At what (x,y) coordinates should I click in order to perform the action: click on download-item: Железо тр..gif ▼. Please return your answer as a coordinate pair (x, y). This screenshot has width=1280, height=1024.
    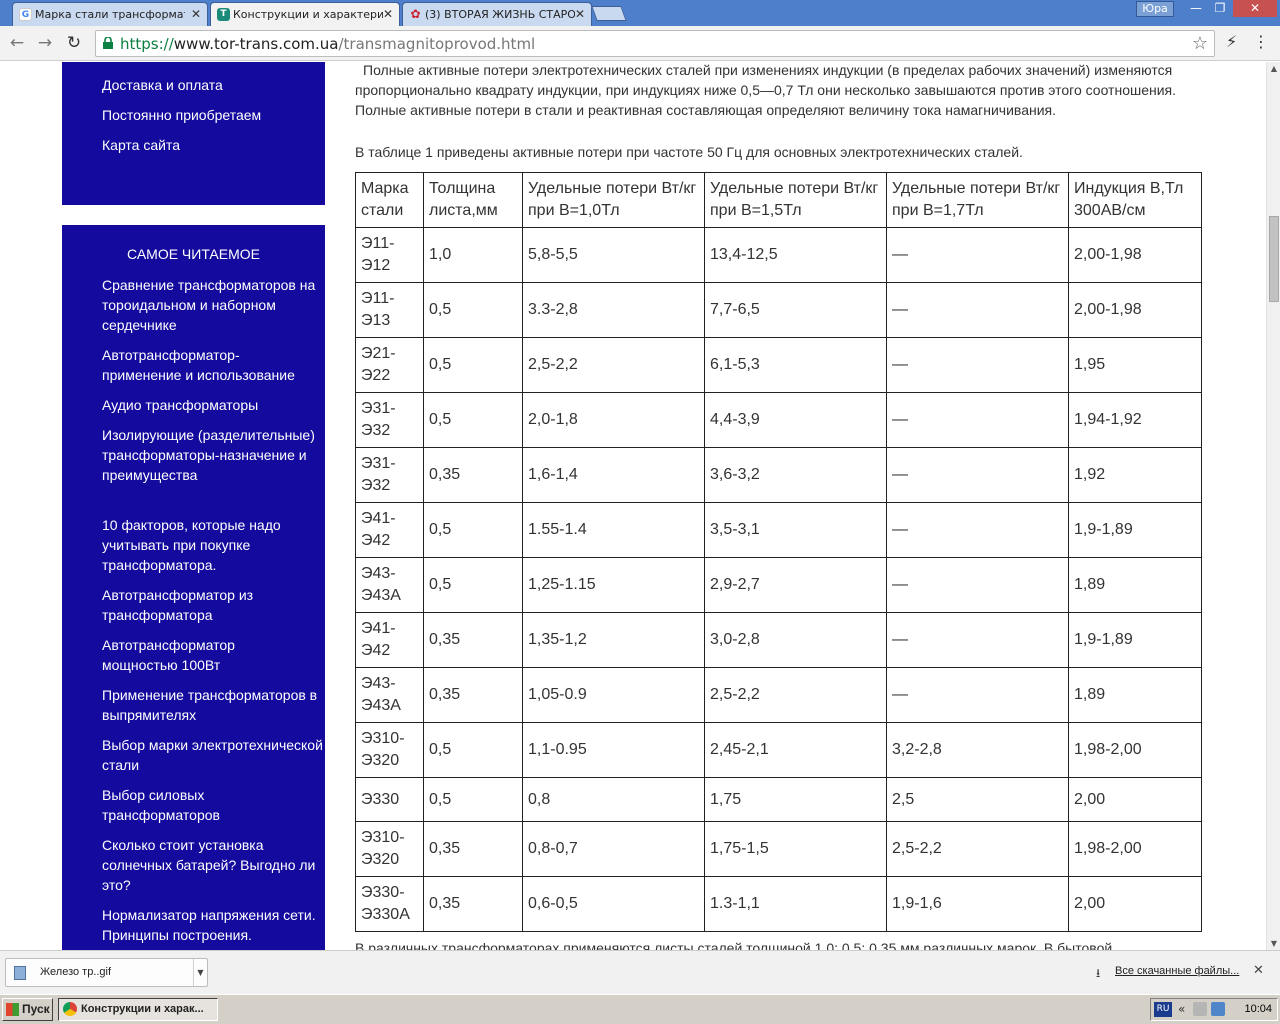
    Looking at the image, I should click on (106, 972).